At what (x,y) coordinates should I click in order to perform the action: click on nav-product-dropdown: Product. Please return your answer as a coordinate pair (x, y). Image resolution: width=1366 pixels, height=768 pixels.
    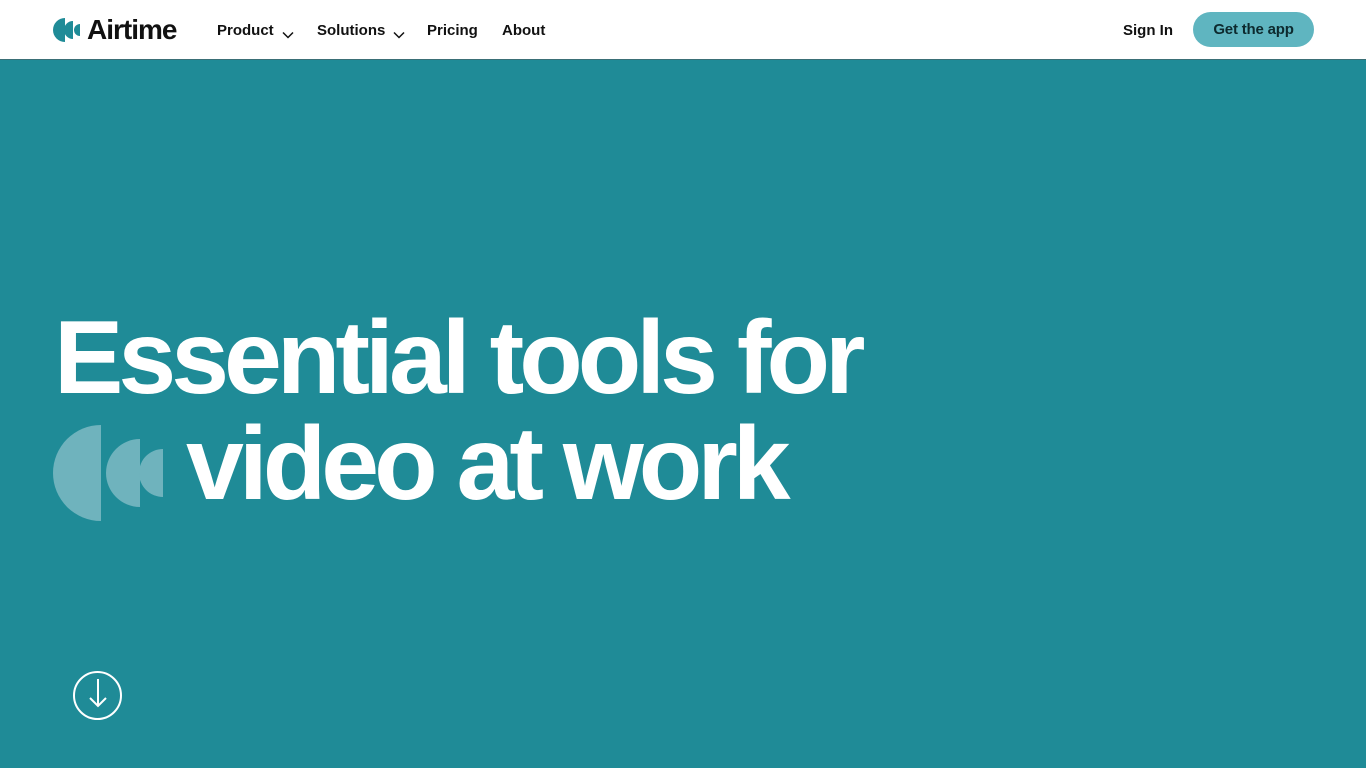
    Looking at the image, I should click on (255, 30).